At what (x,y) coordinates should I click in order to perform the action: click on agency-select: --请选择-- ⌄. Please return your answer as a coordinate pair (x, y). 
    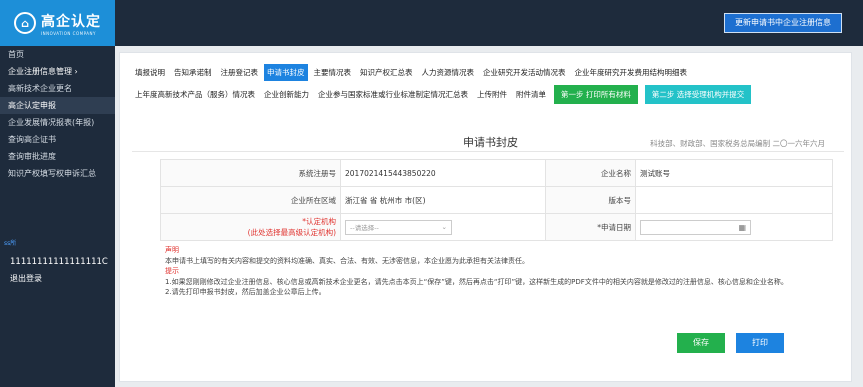
    Looking at the image, I should click on (398, 227).